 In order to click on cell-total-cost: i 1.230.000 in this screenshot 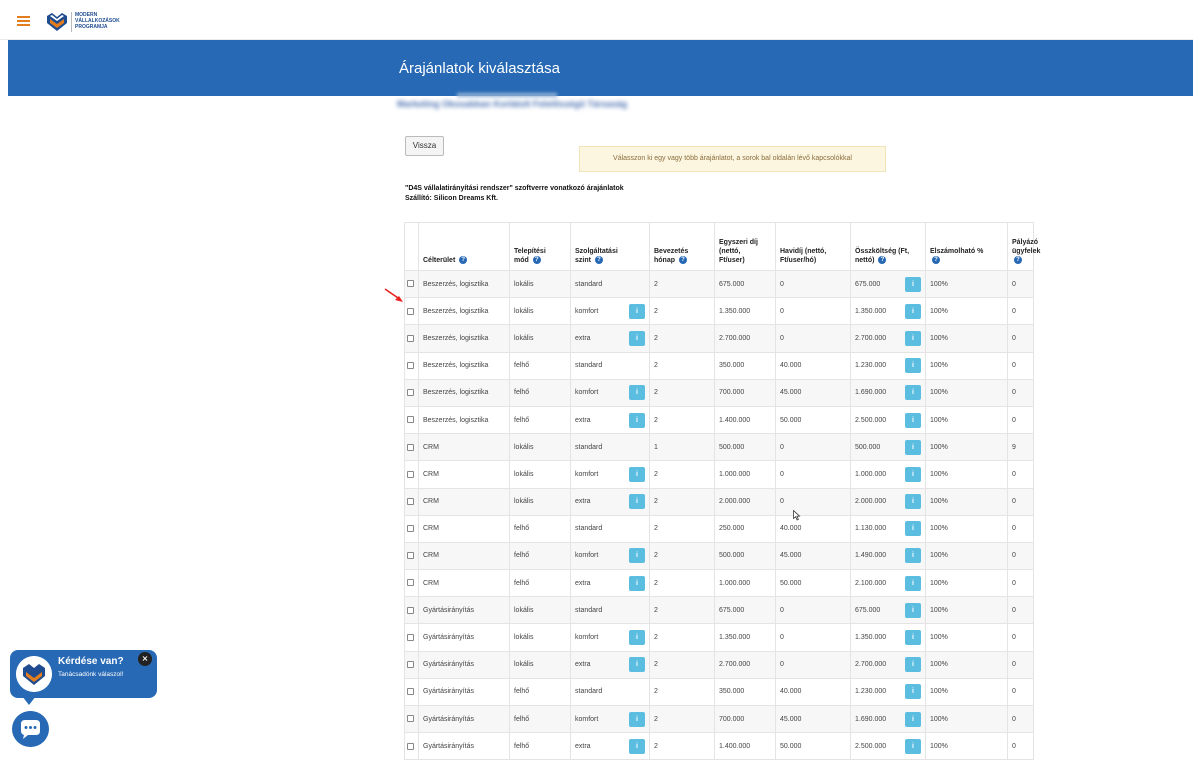, I will do `click(888, 365)`.